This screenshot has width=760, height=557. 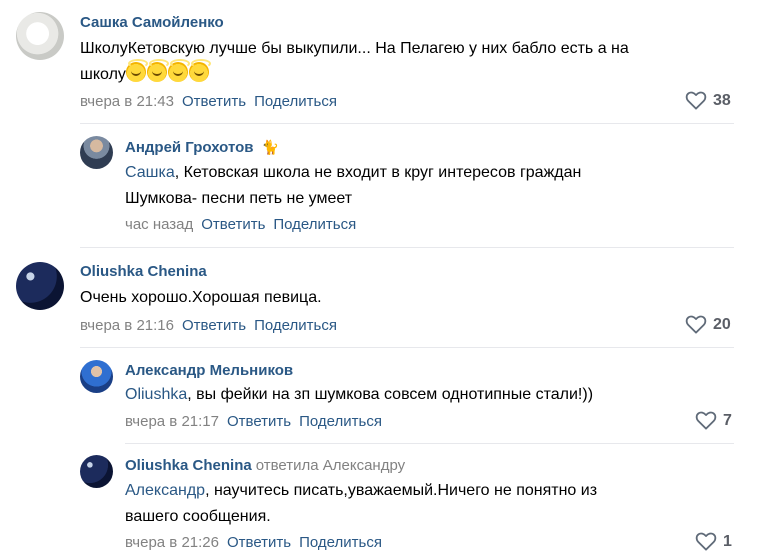 I want to click on comment-text-line: вашего сообщения., so click(x=198, y=516).